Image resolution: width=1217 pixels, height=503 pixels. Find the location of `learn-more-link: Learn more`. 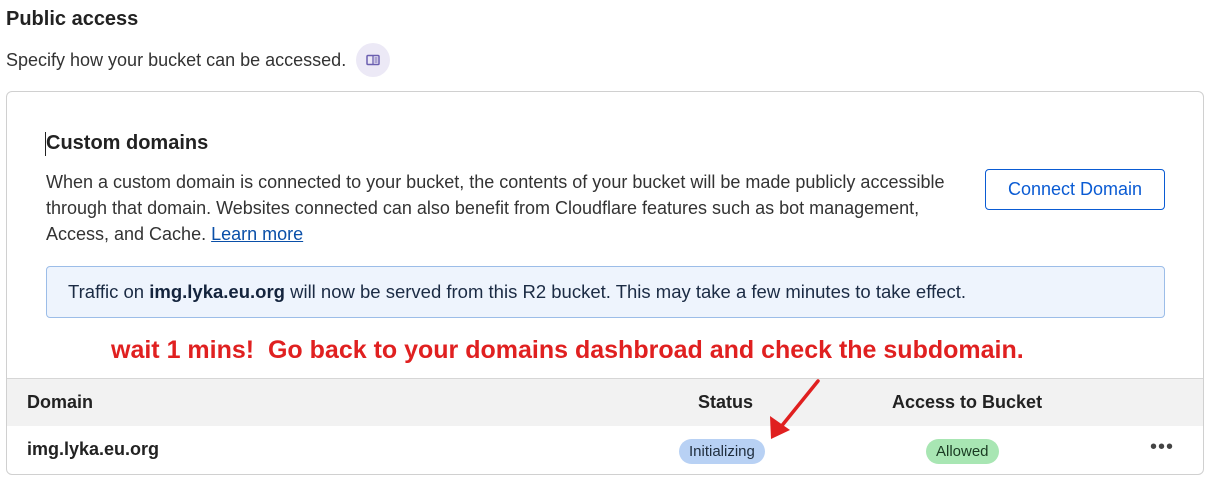

learn-more-link: Learn more is located at coordinates (257, 234).